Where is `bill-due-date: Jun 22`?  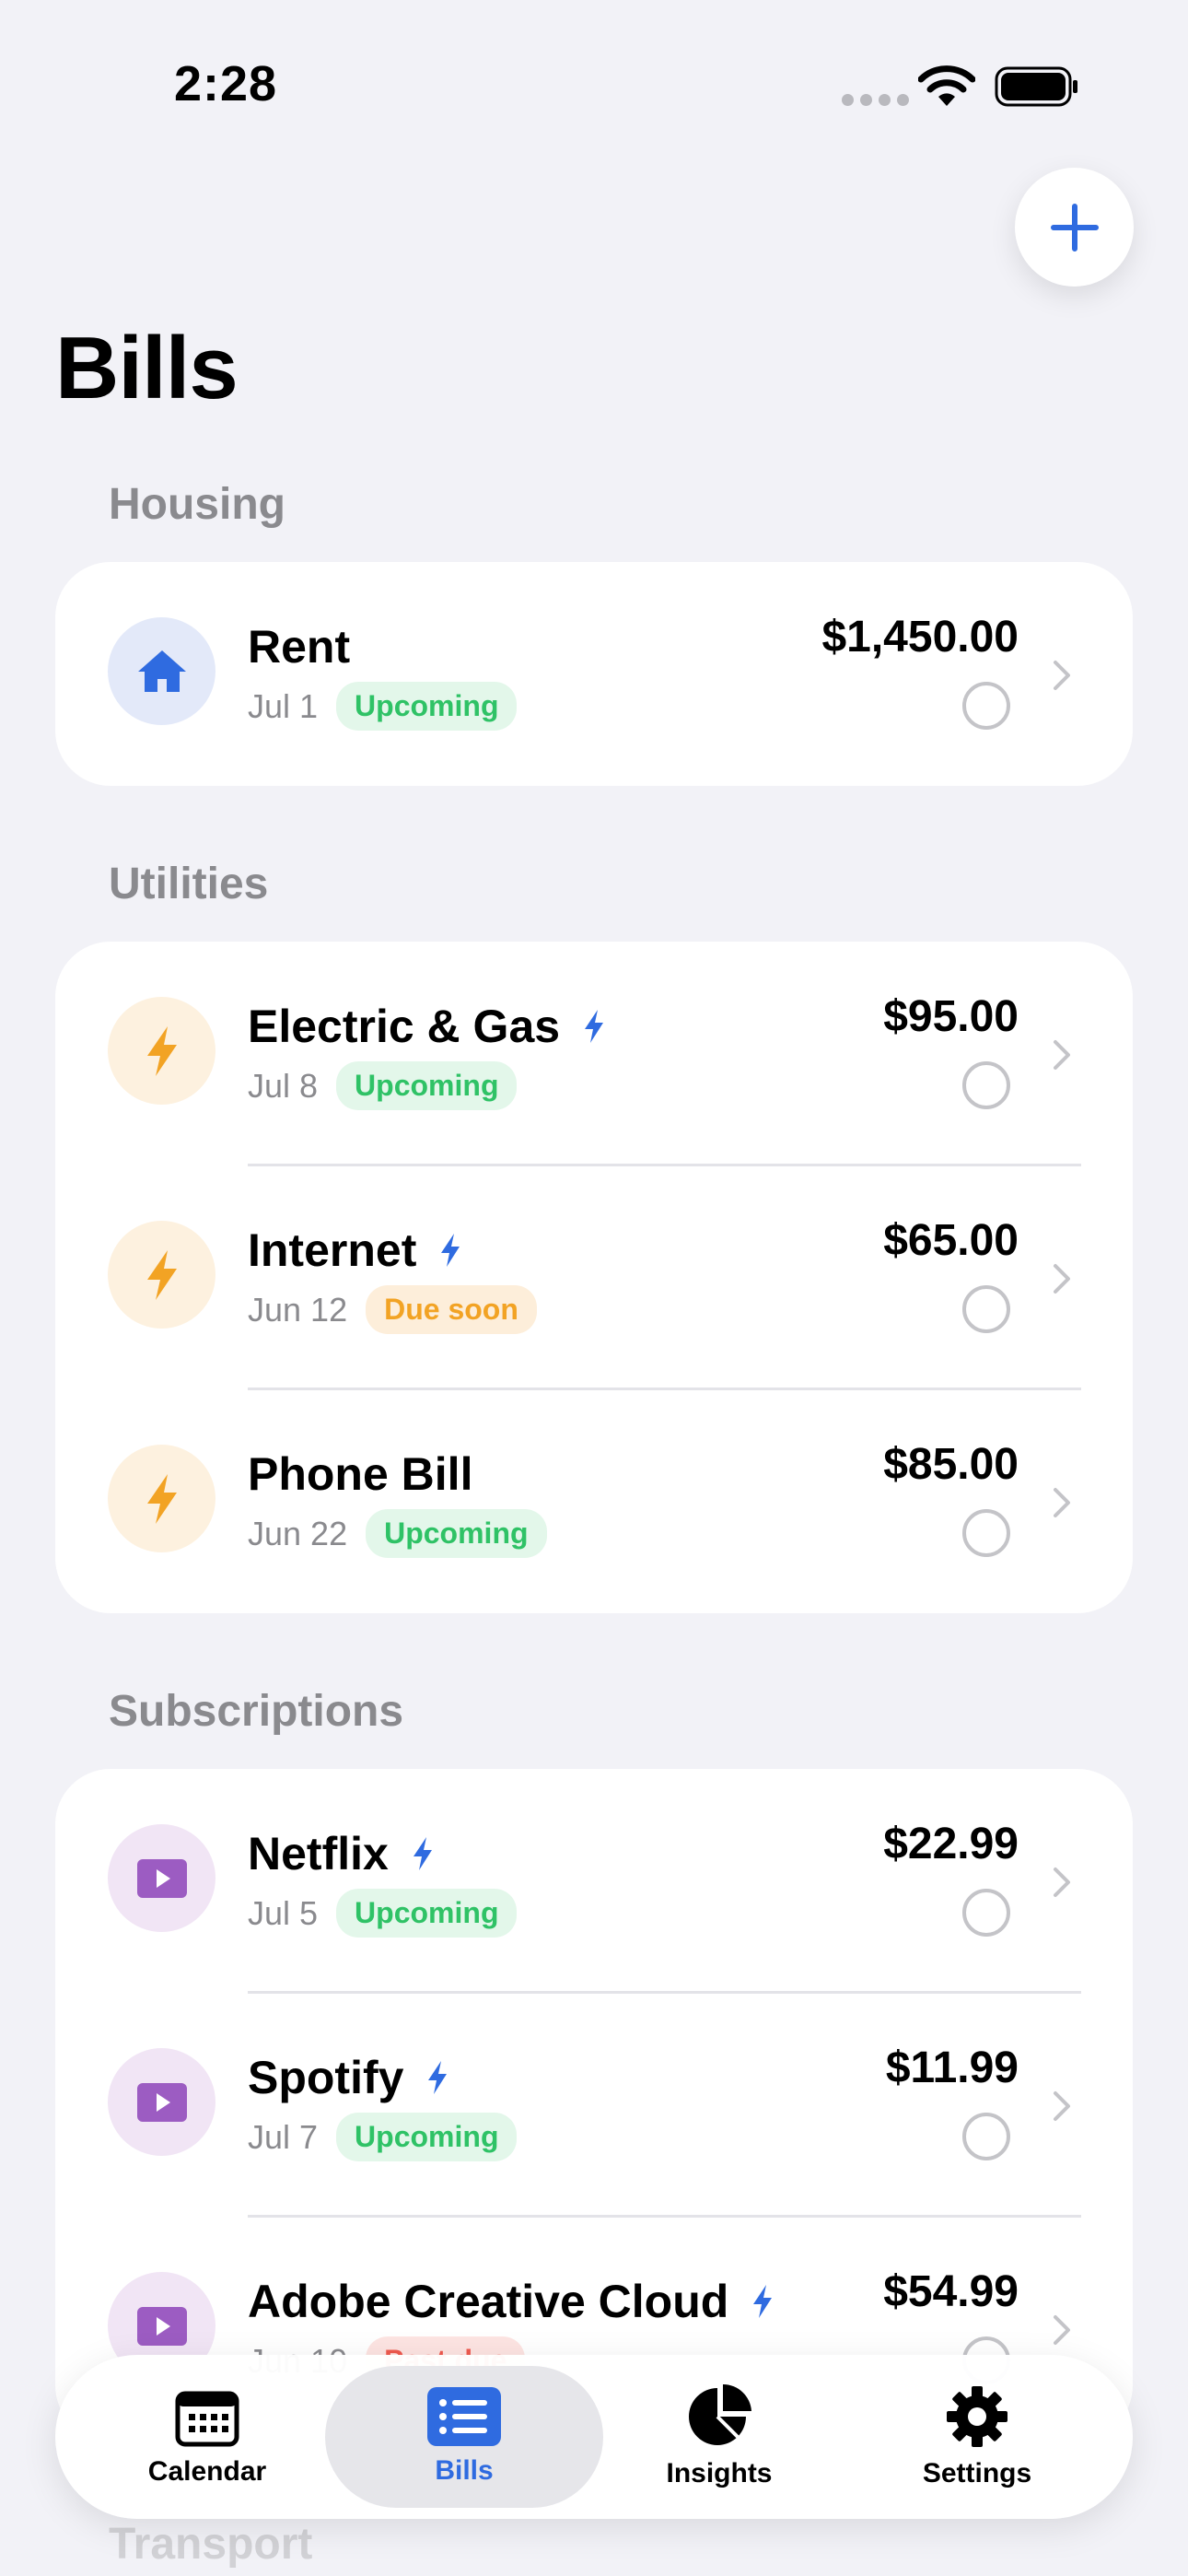
bill-due-date: Jun 22 is located at coordinates (298, 1533).